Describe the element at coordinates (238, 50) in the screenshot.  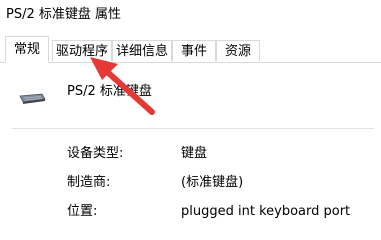
I see `tab-resources: 资源` at that location.